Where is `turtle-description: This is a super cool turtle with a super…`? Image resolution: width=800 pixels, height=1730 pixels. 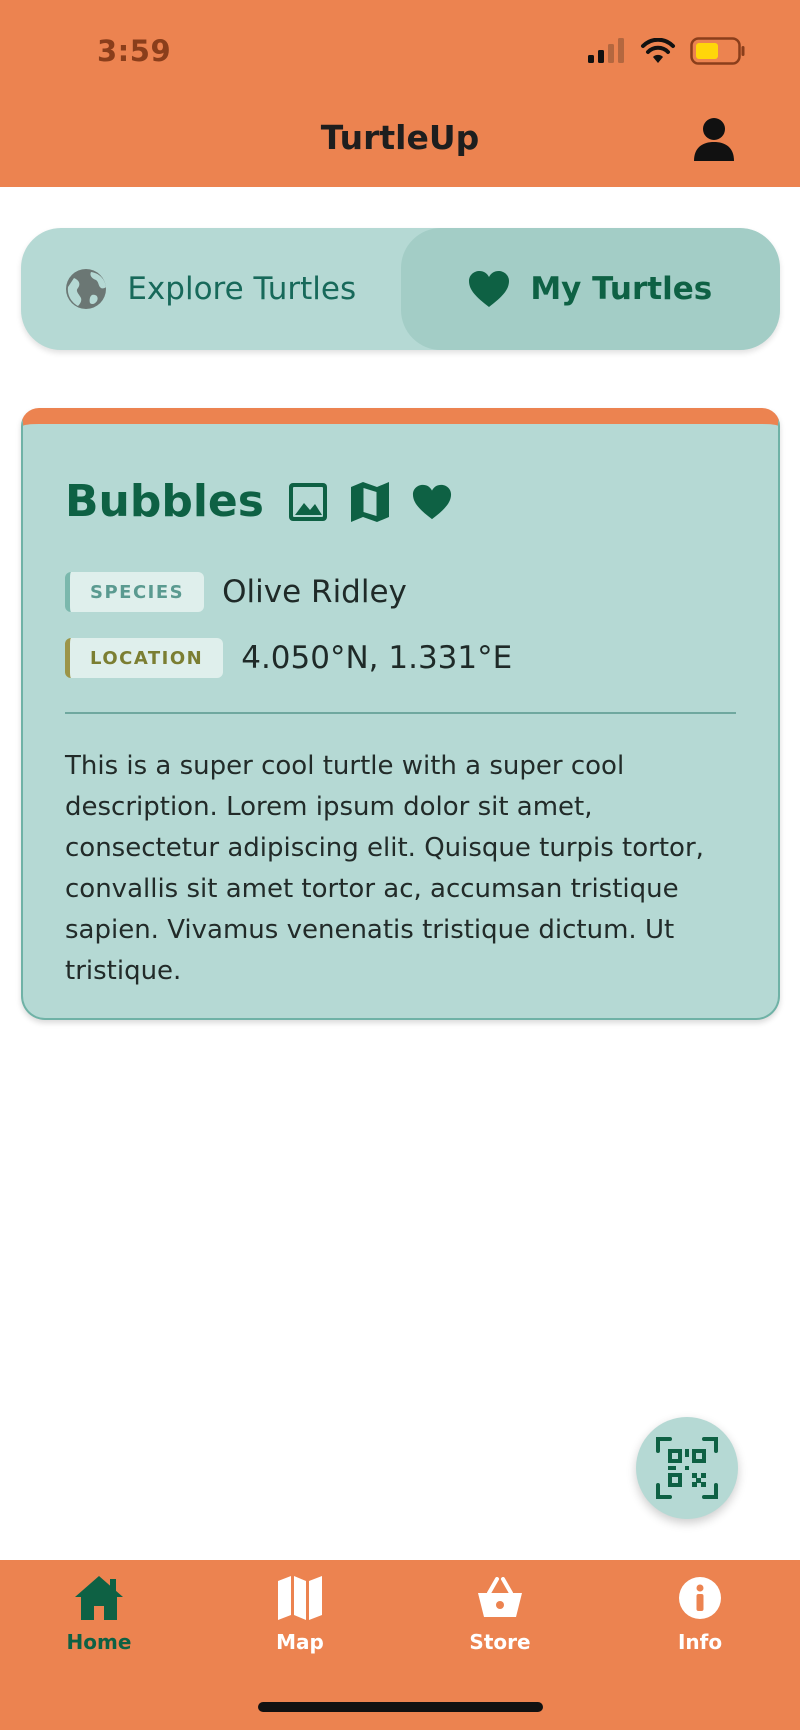
turtle-description: This is a super cool turtle with a super… is located at coordinates (384, 868).